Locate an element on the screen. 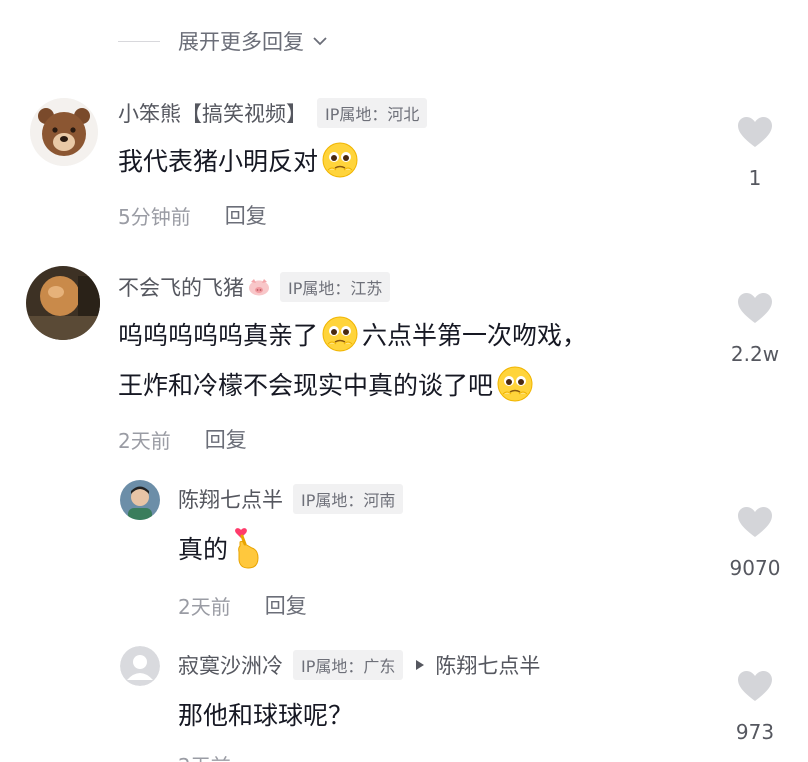 Image resolution: width=808 pixels, height=762 pixels. pig-face-icon is located at coordinates (259, 287).